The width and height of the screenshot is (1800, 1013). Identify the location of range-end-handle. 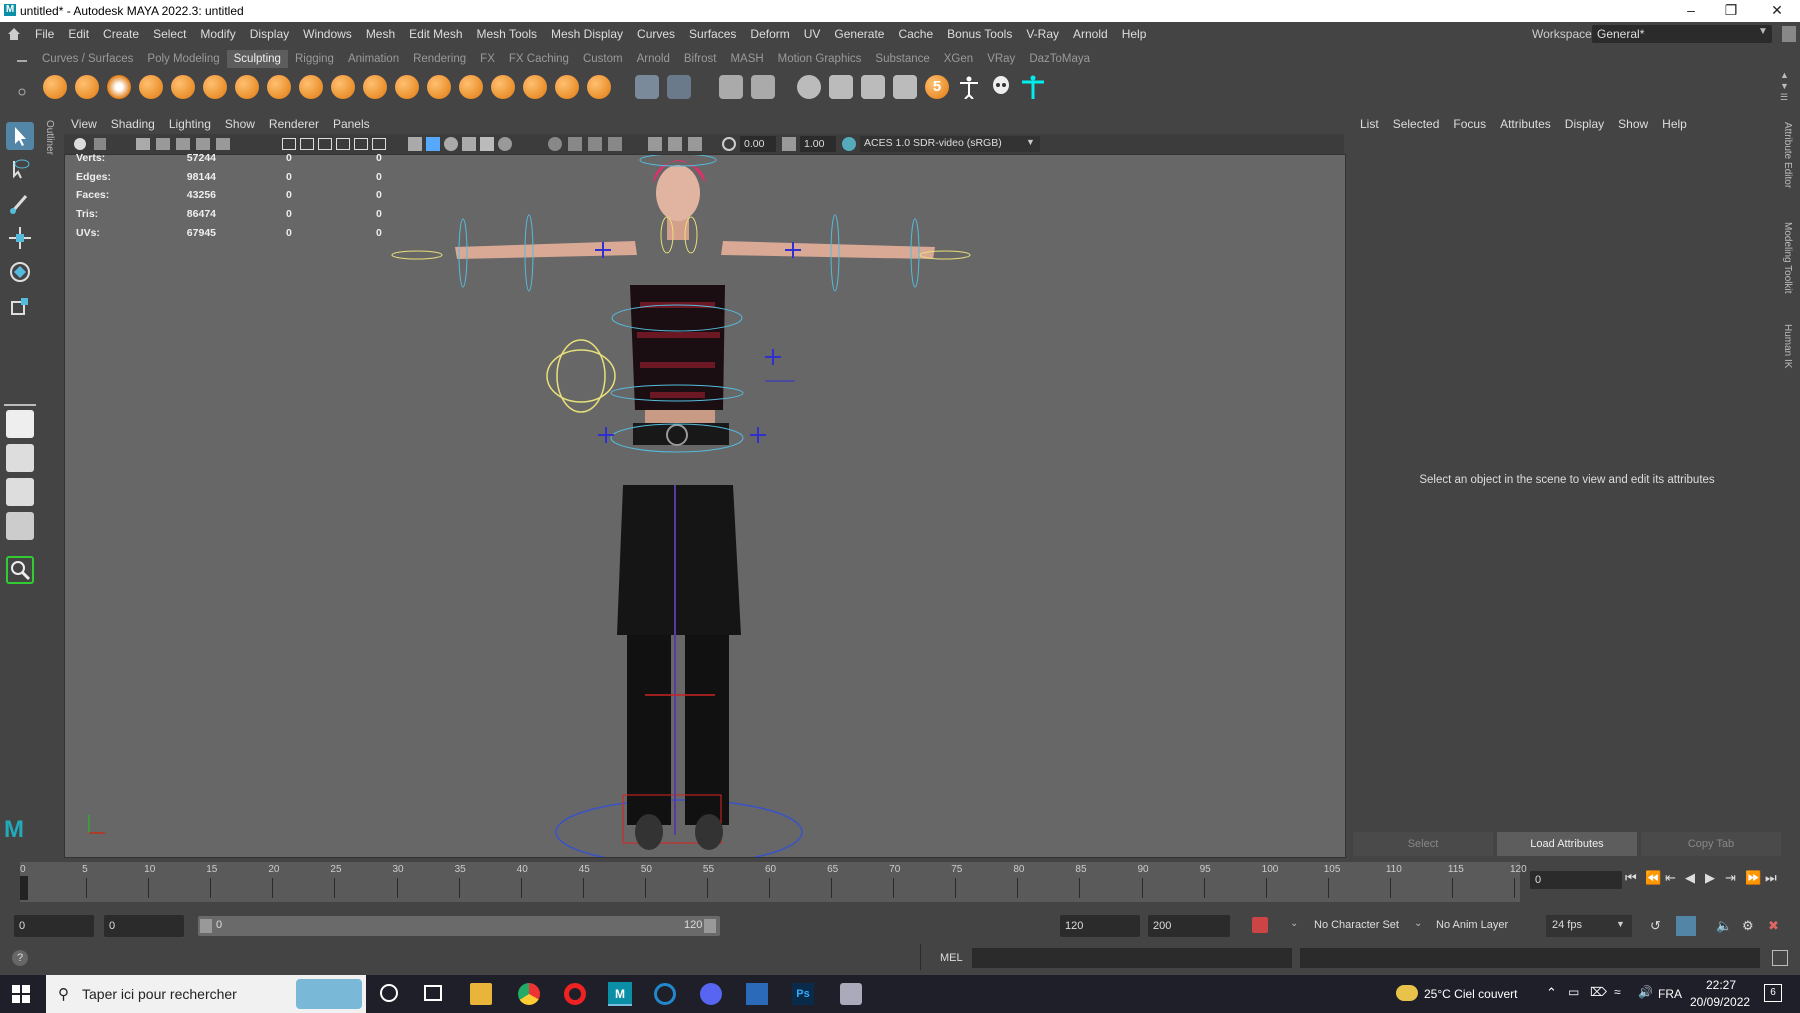
(710, 926).